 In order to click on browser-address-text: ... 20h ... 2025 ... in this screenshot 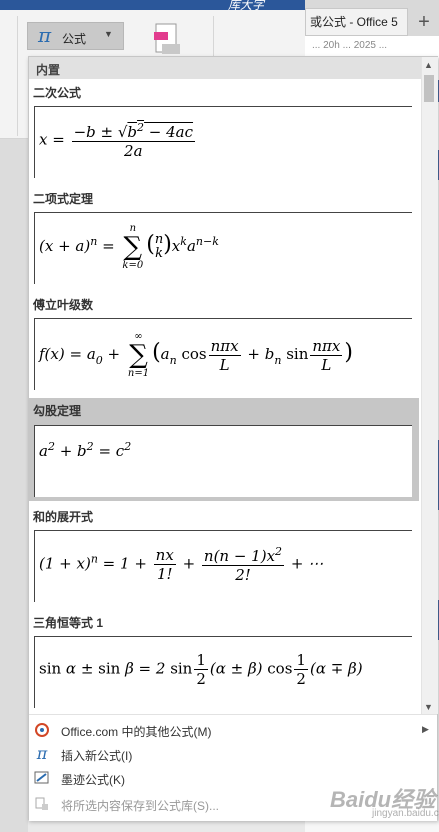, I will do `click(350, 45)`.